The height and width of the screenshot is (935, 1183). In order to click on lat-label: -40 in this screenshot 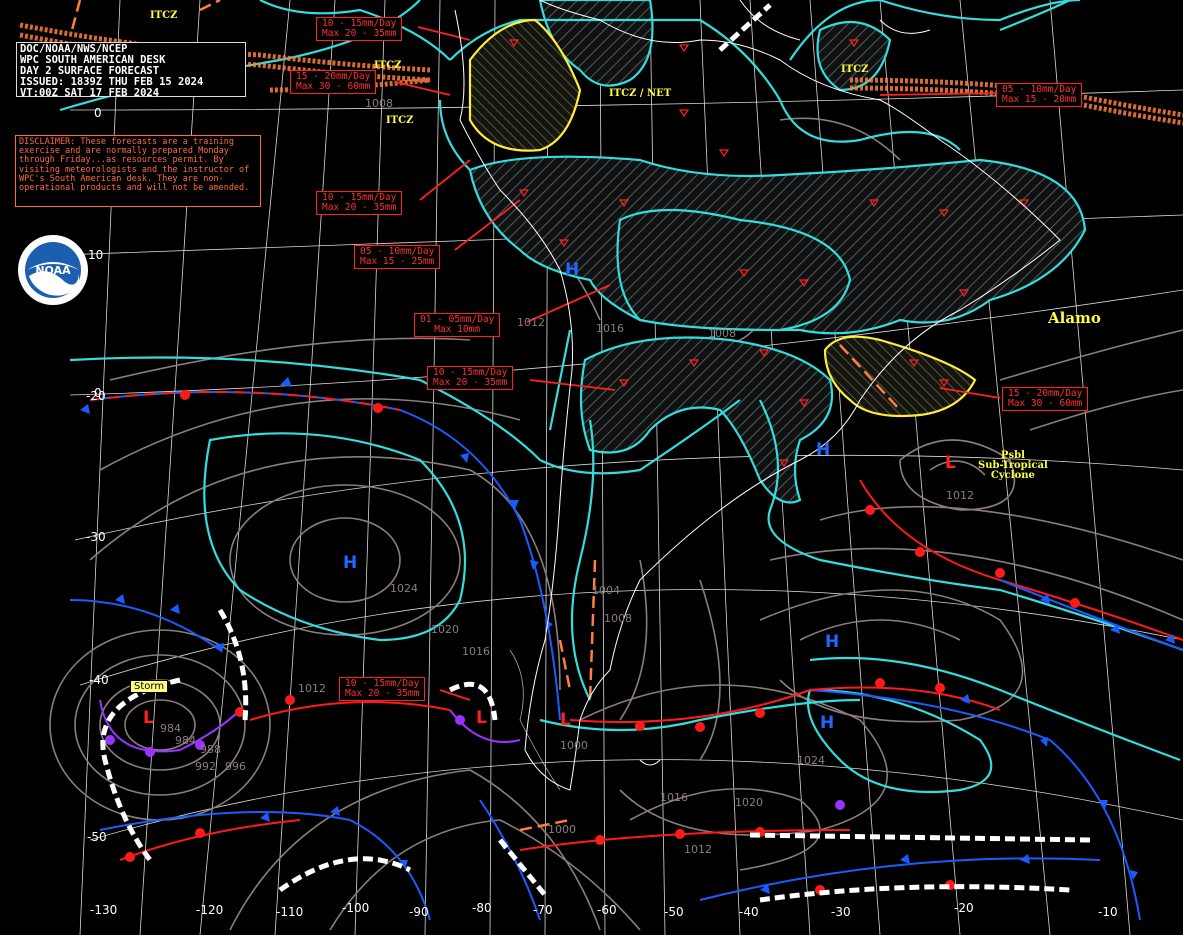, I will do `click(99, 680)`.